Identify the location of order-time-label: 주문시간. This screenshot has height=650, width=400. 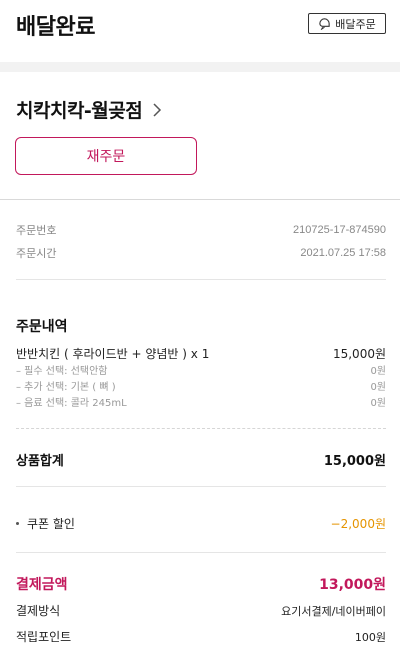
(36, 253).